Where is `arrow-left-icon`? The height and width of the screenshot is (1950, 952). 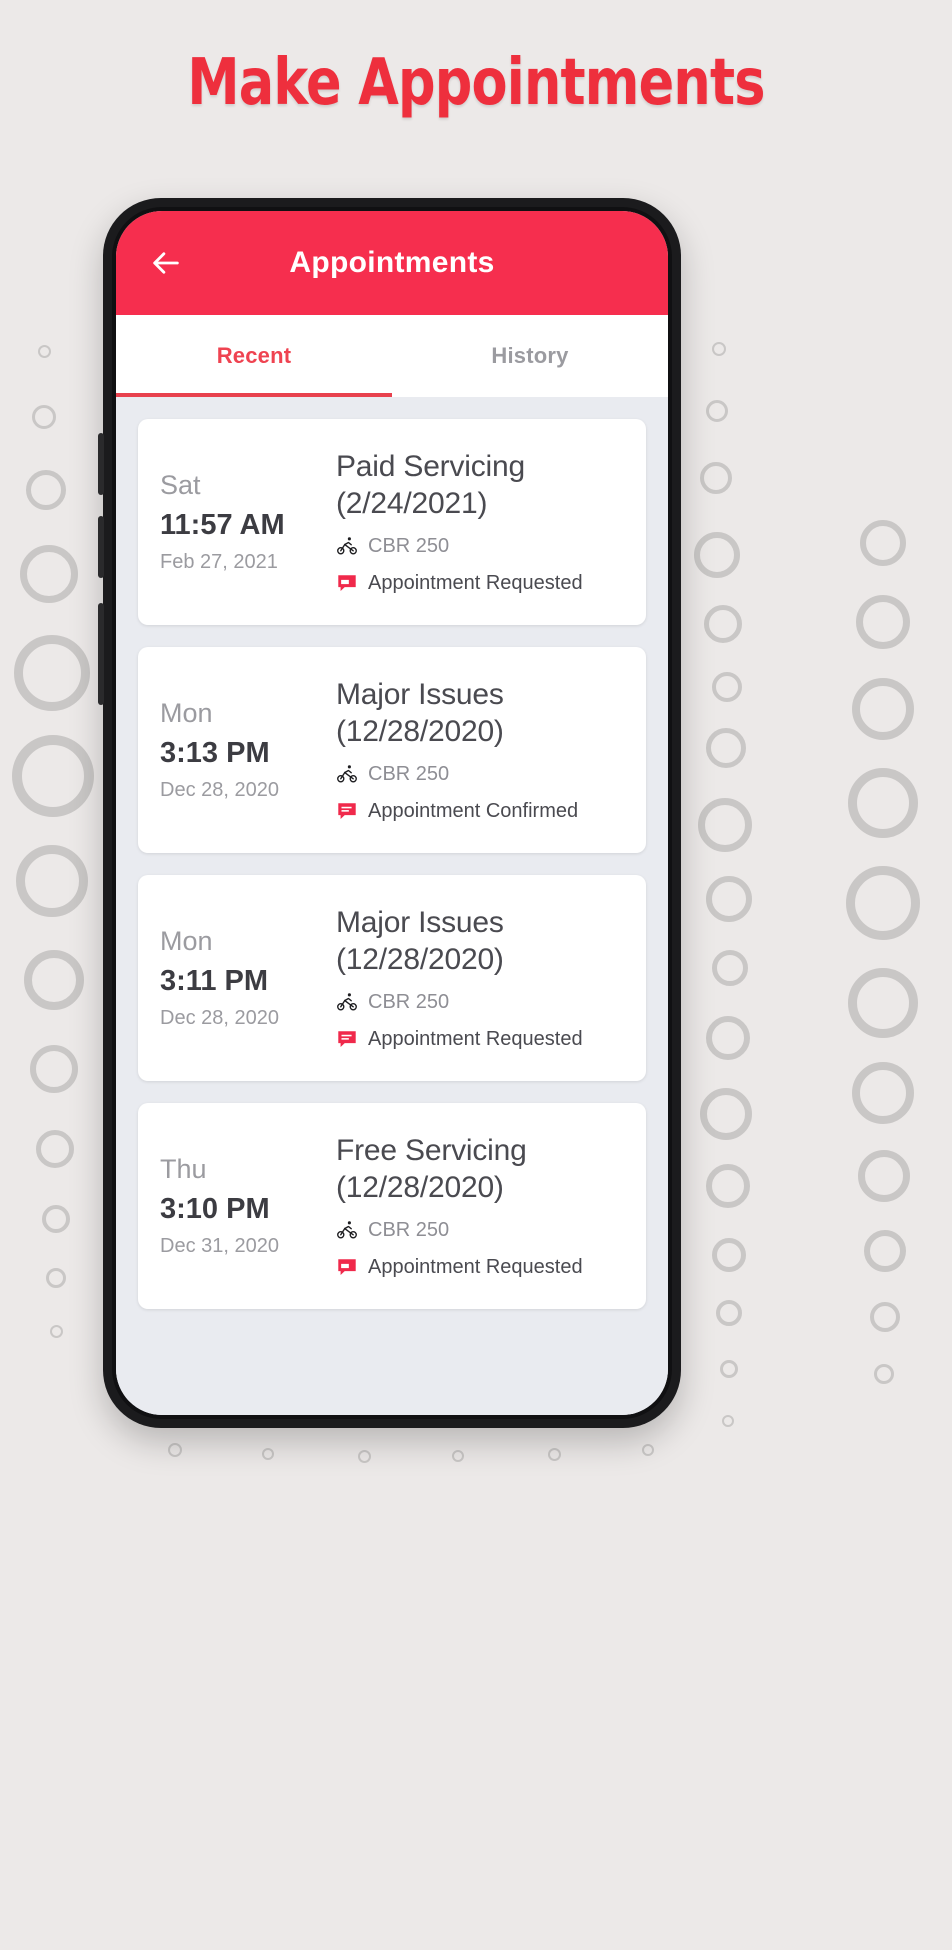 arrow-left-icon is located at coordinates (166, 263).